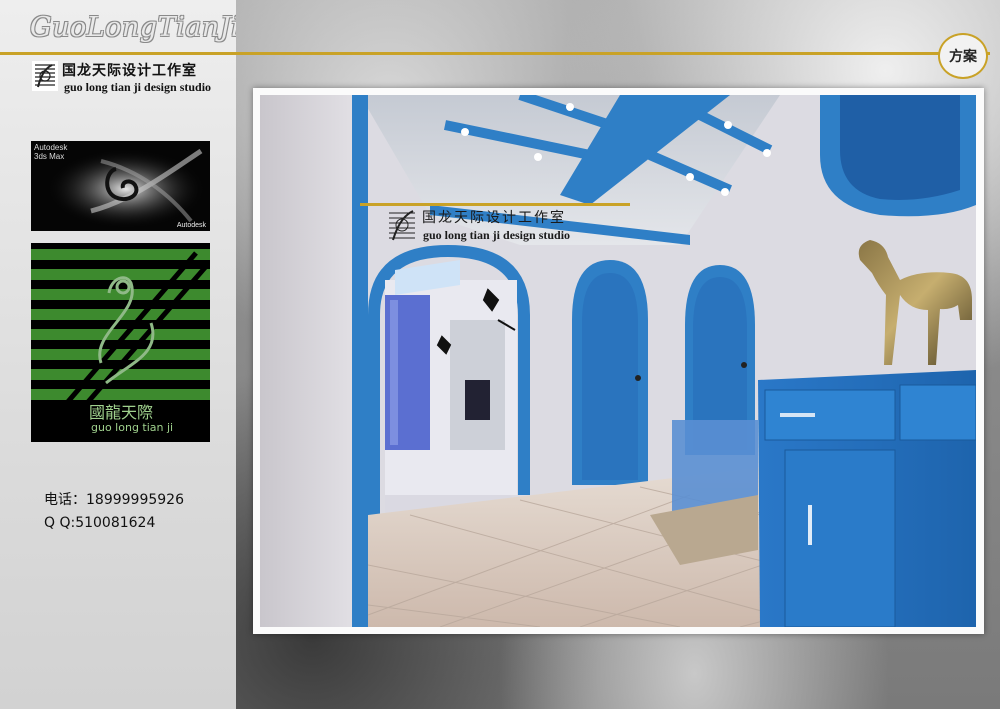  I want to click on software-footer: Autodesk, so click(191, 225).